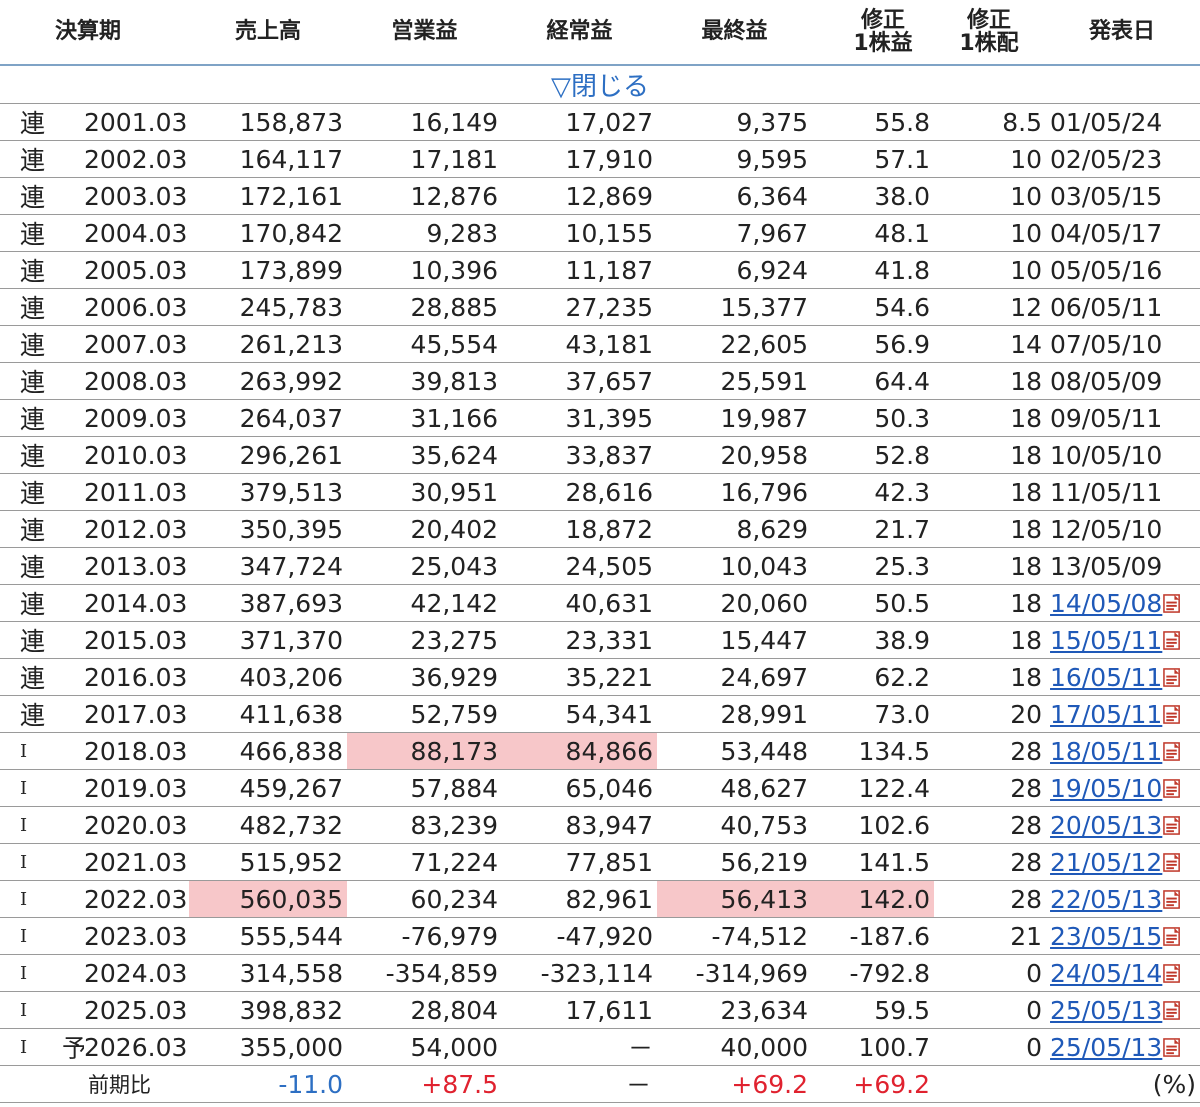 This screenshot has height=1107, width=1200. What do you see at coordinates (1106, 936) in the screenshot?
I see `announce-date-link: 23/05/15` at bounding box center [1106, 936].